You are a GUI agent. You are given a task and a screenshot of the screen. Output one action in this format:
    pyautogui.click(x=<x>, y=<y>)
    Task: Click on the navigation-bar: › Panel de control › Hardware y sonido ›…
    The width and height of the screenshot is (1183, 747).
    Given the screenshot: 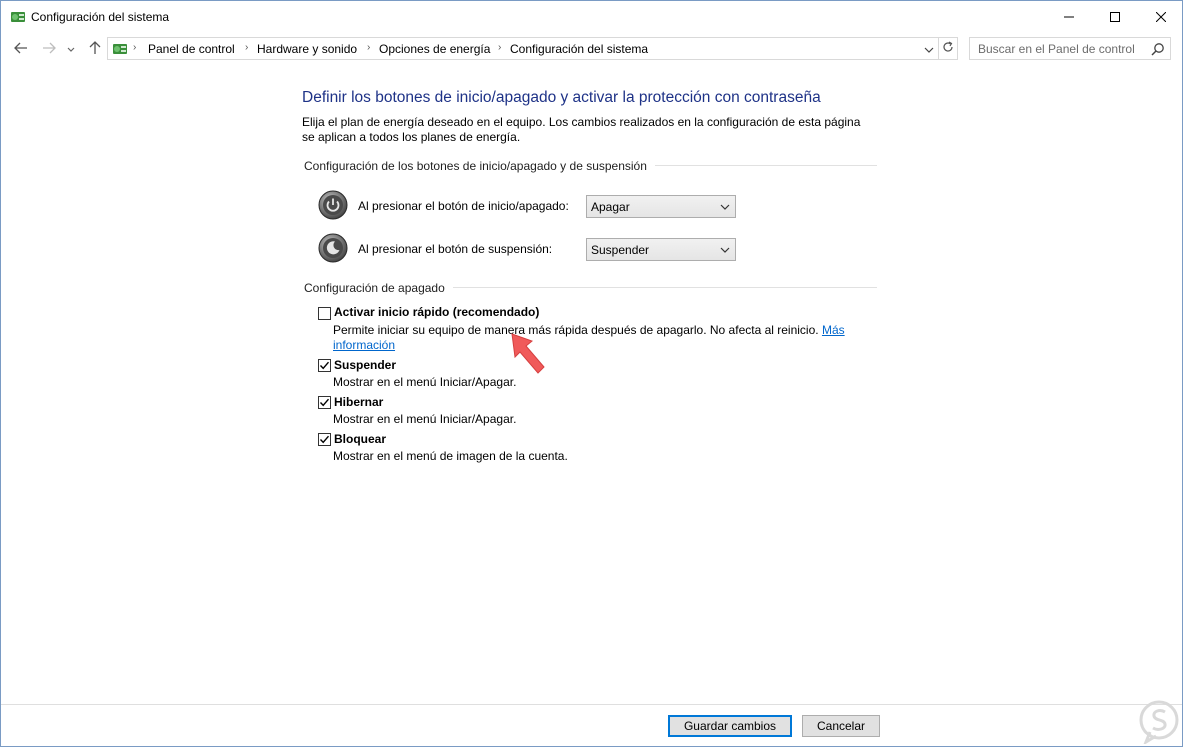 What is the action you would take?
    pyautogui.click(x=591, y=49)
    